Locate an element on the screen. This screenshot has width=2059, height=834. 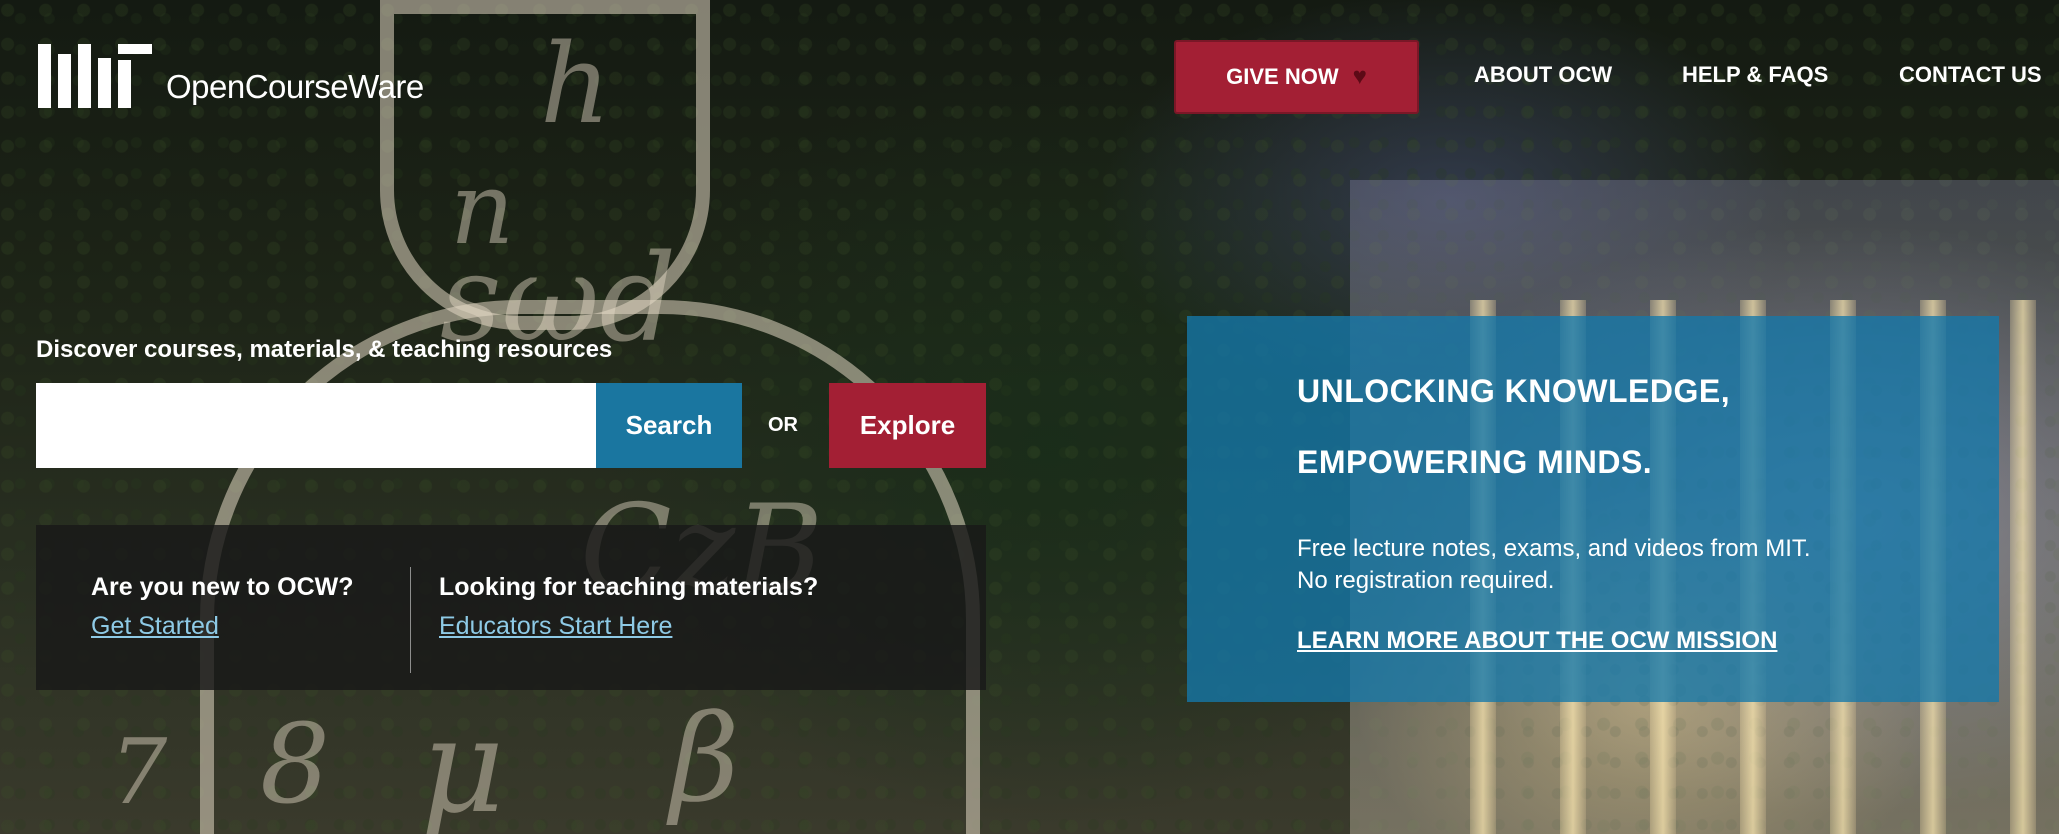
search-button: Search is located at coordinates (669, 425).